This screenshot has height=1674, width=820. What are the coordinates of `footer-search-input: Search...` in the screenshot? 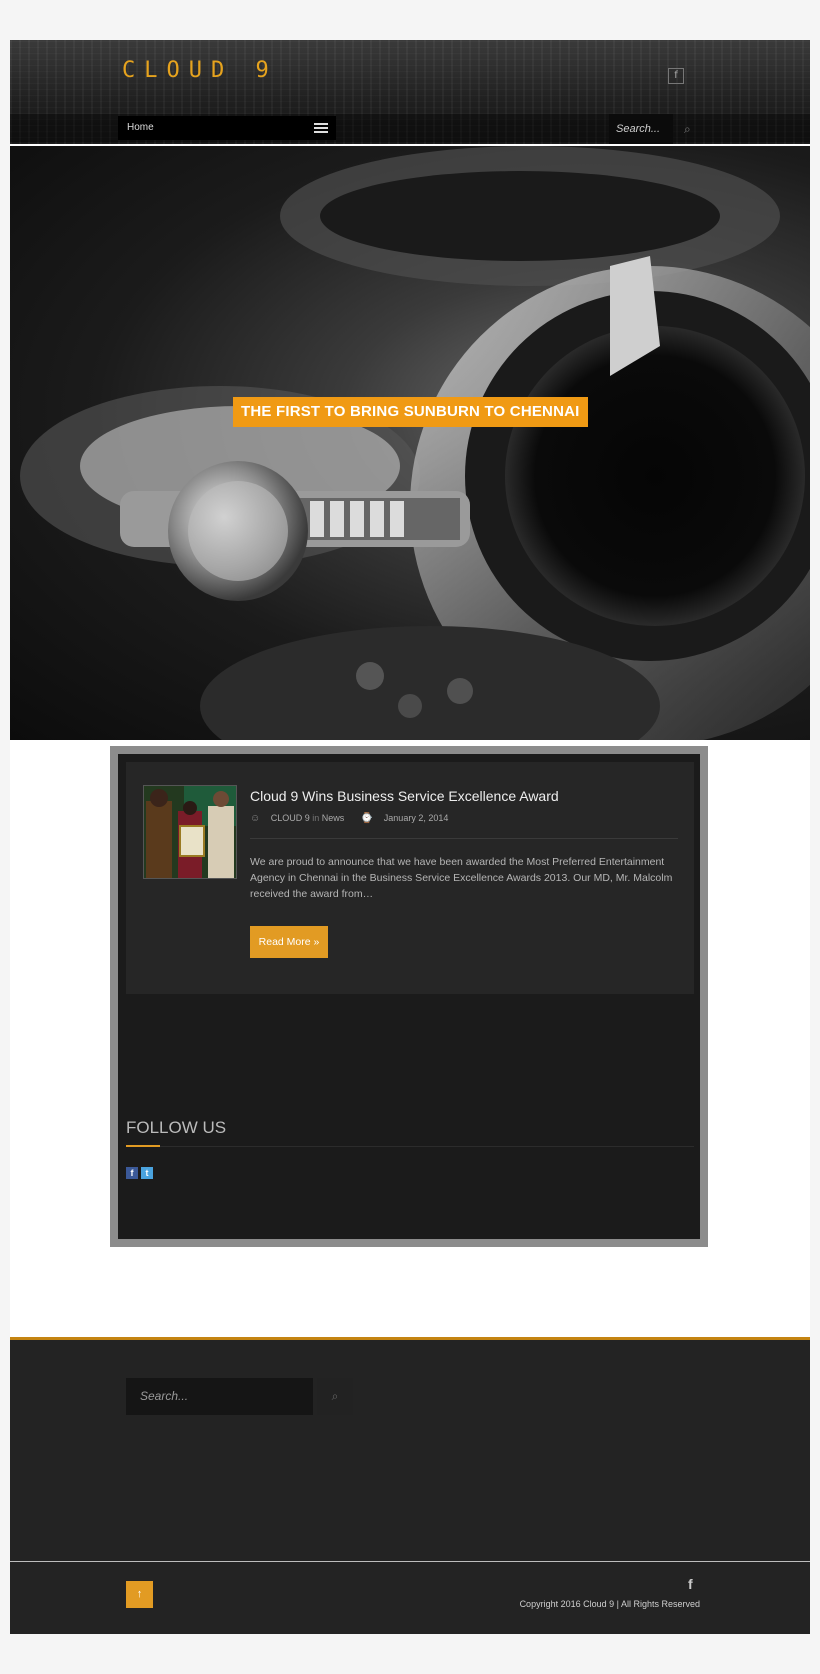 It's located at (219, 1396).